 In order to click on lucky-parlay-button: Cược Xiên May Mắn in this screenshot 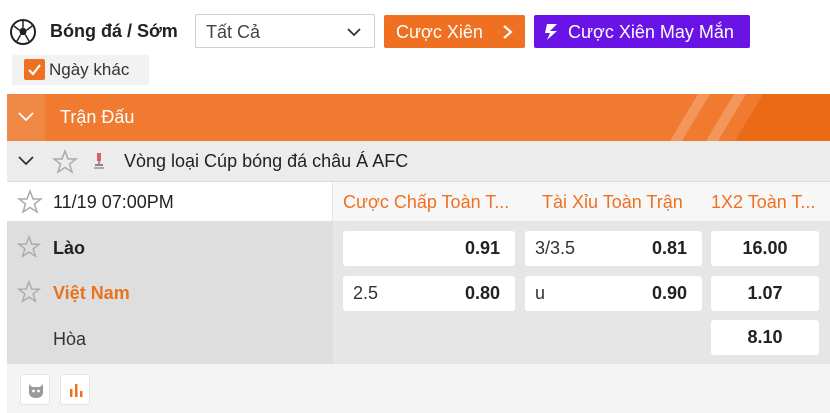, I will do `click(642, 31)`.